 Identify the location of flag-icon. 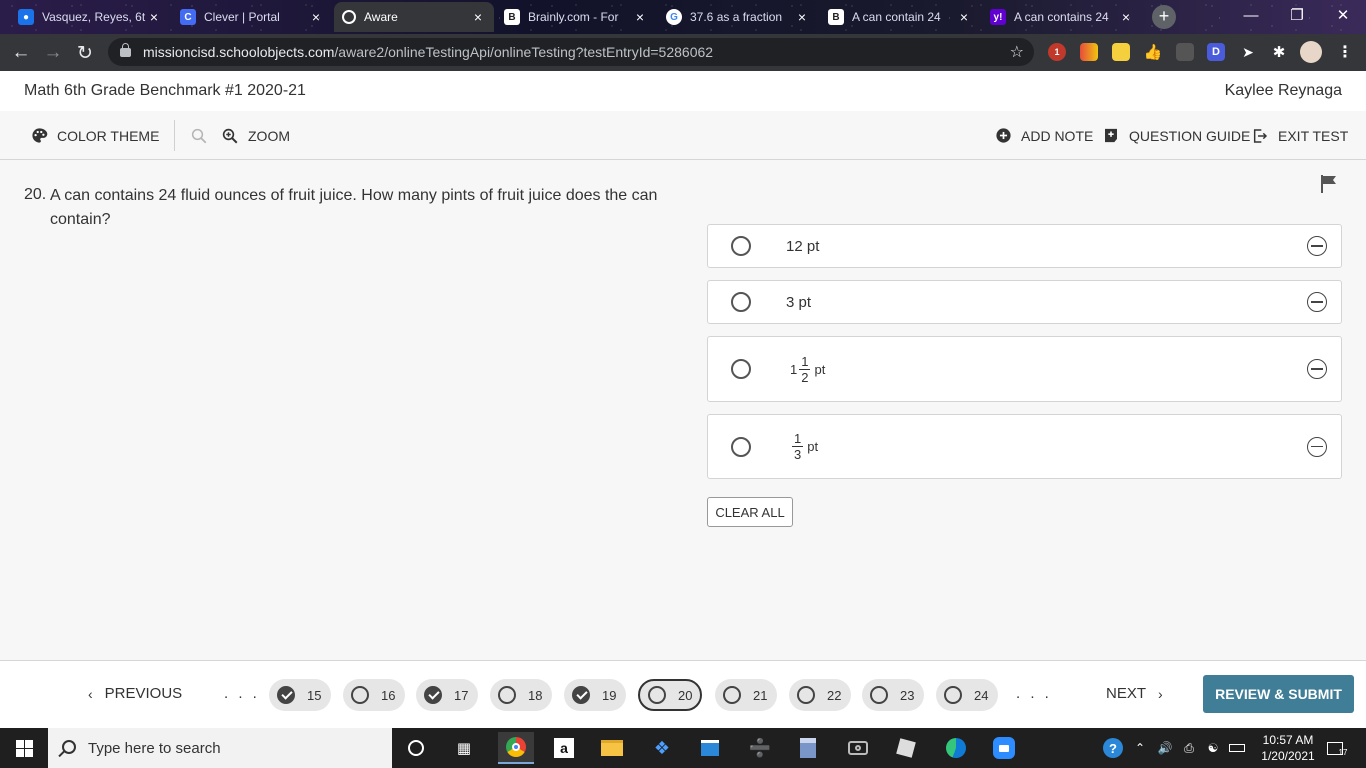
(1330, 184).